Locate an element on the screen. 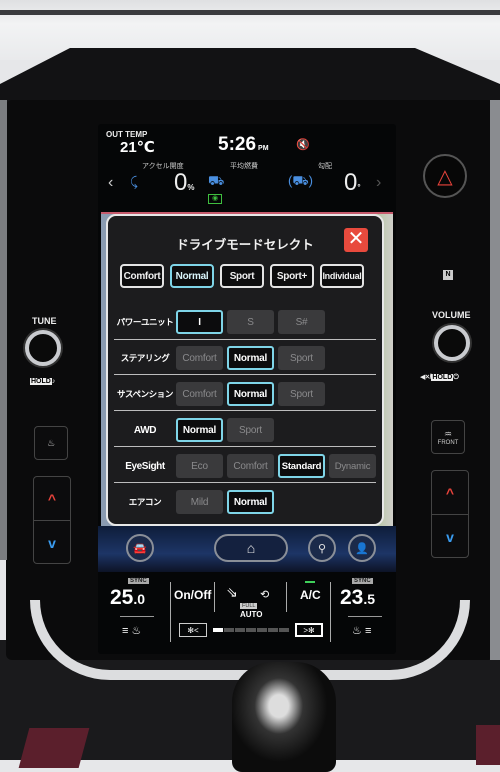 This screenshot has width=500, height=772. map-pin-icon: ⚲ is located at coordinates (322, 548).